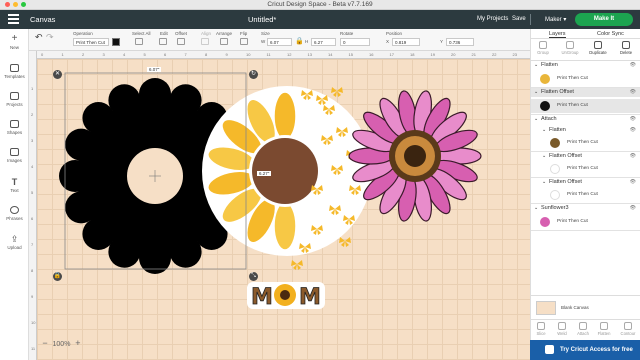 The image size is (640, 360). I want to click on attach-button: Attach, so click(583, 329).